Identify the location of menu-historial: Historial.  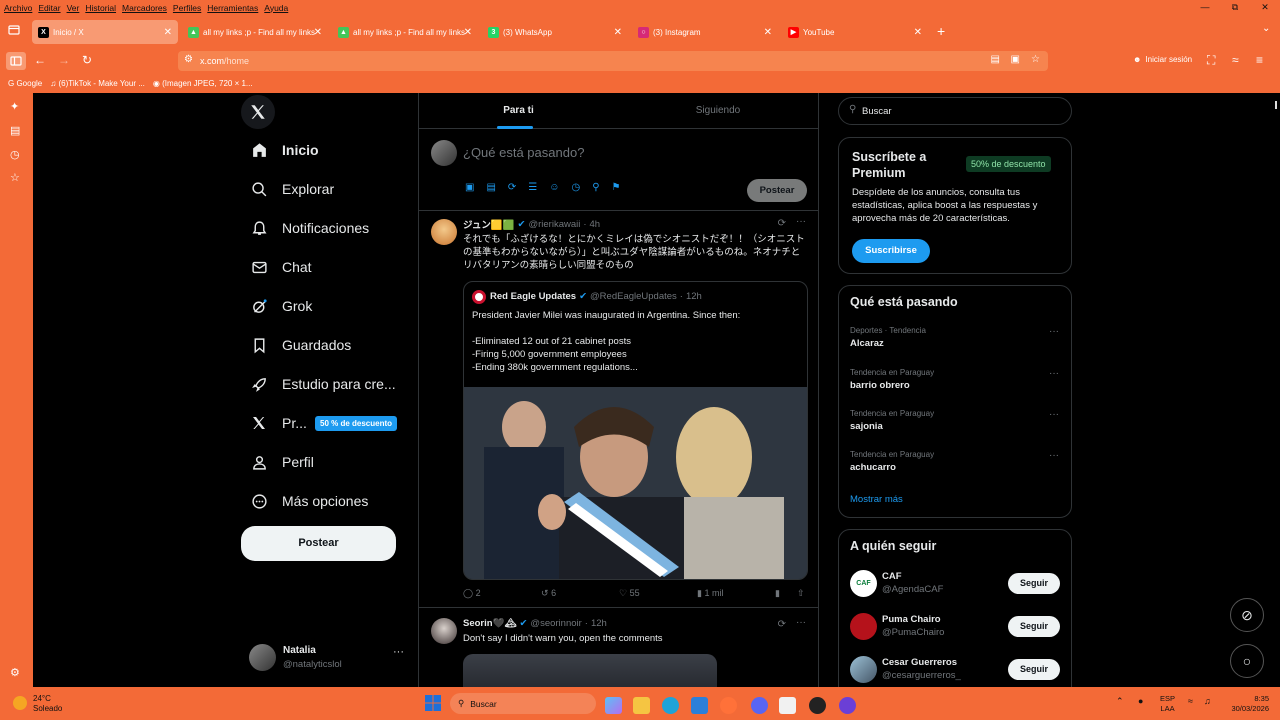
(100, 8).